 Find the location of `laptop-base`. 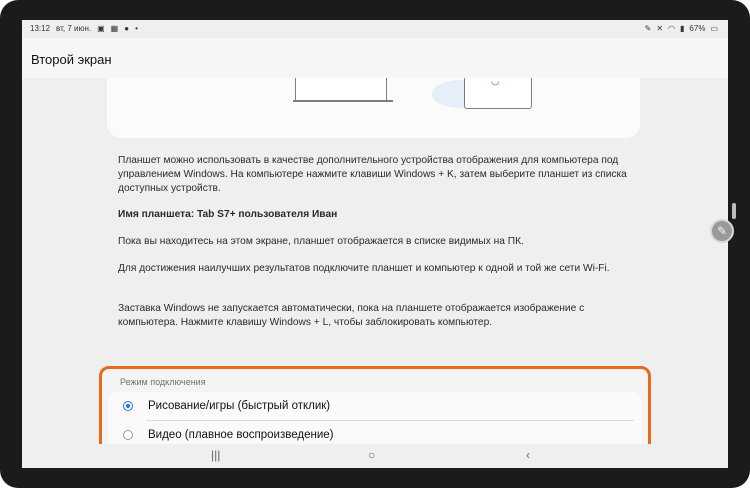

laptop-base is located at coordinates (343, 101).